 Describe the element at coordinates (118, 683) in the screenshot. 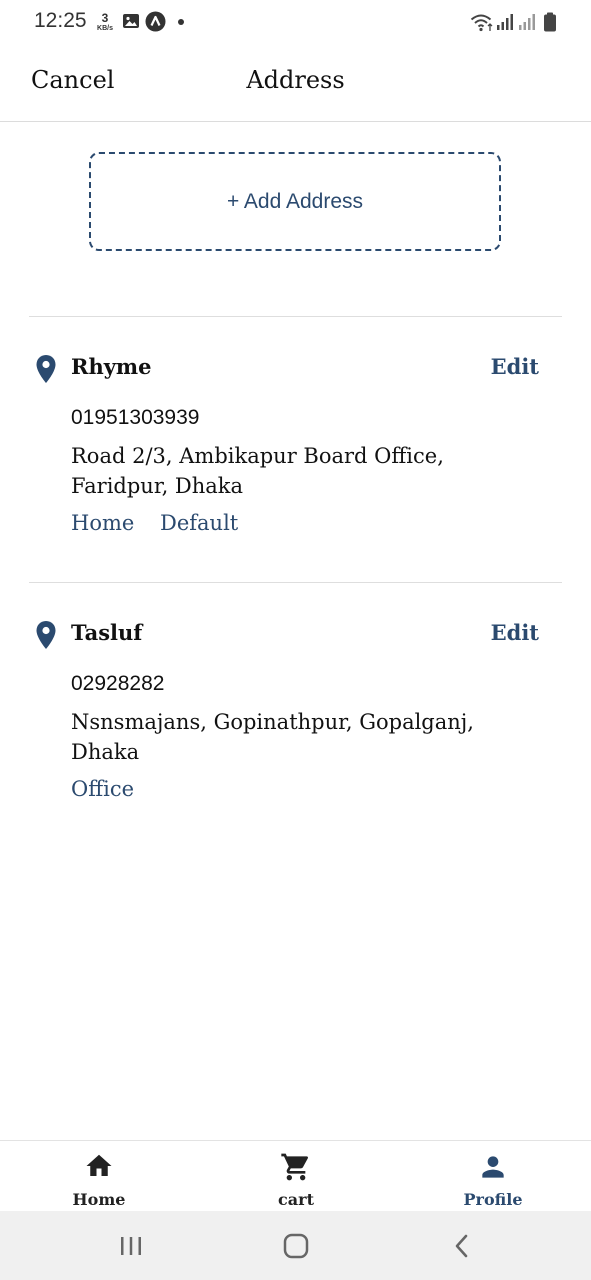

I see `address-phone: 02928282` at that location.